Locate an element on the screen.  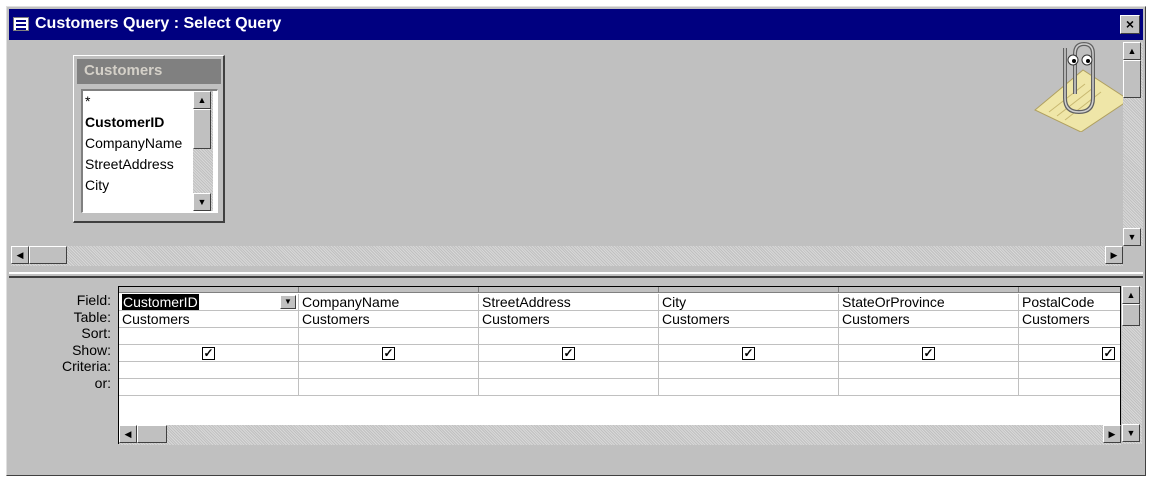
field-name: PostalCode is located at coordinates (1058, 302).